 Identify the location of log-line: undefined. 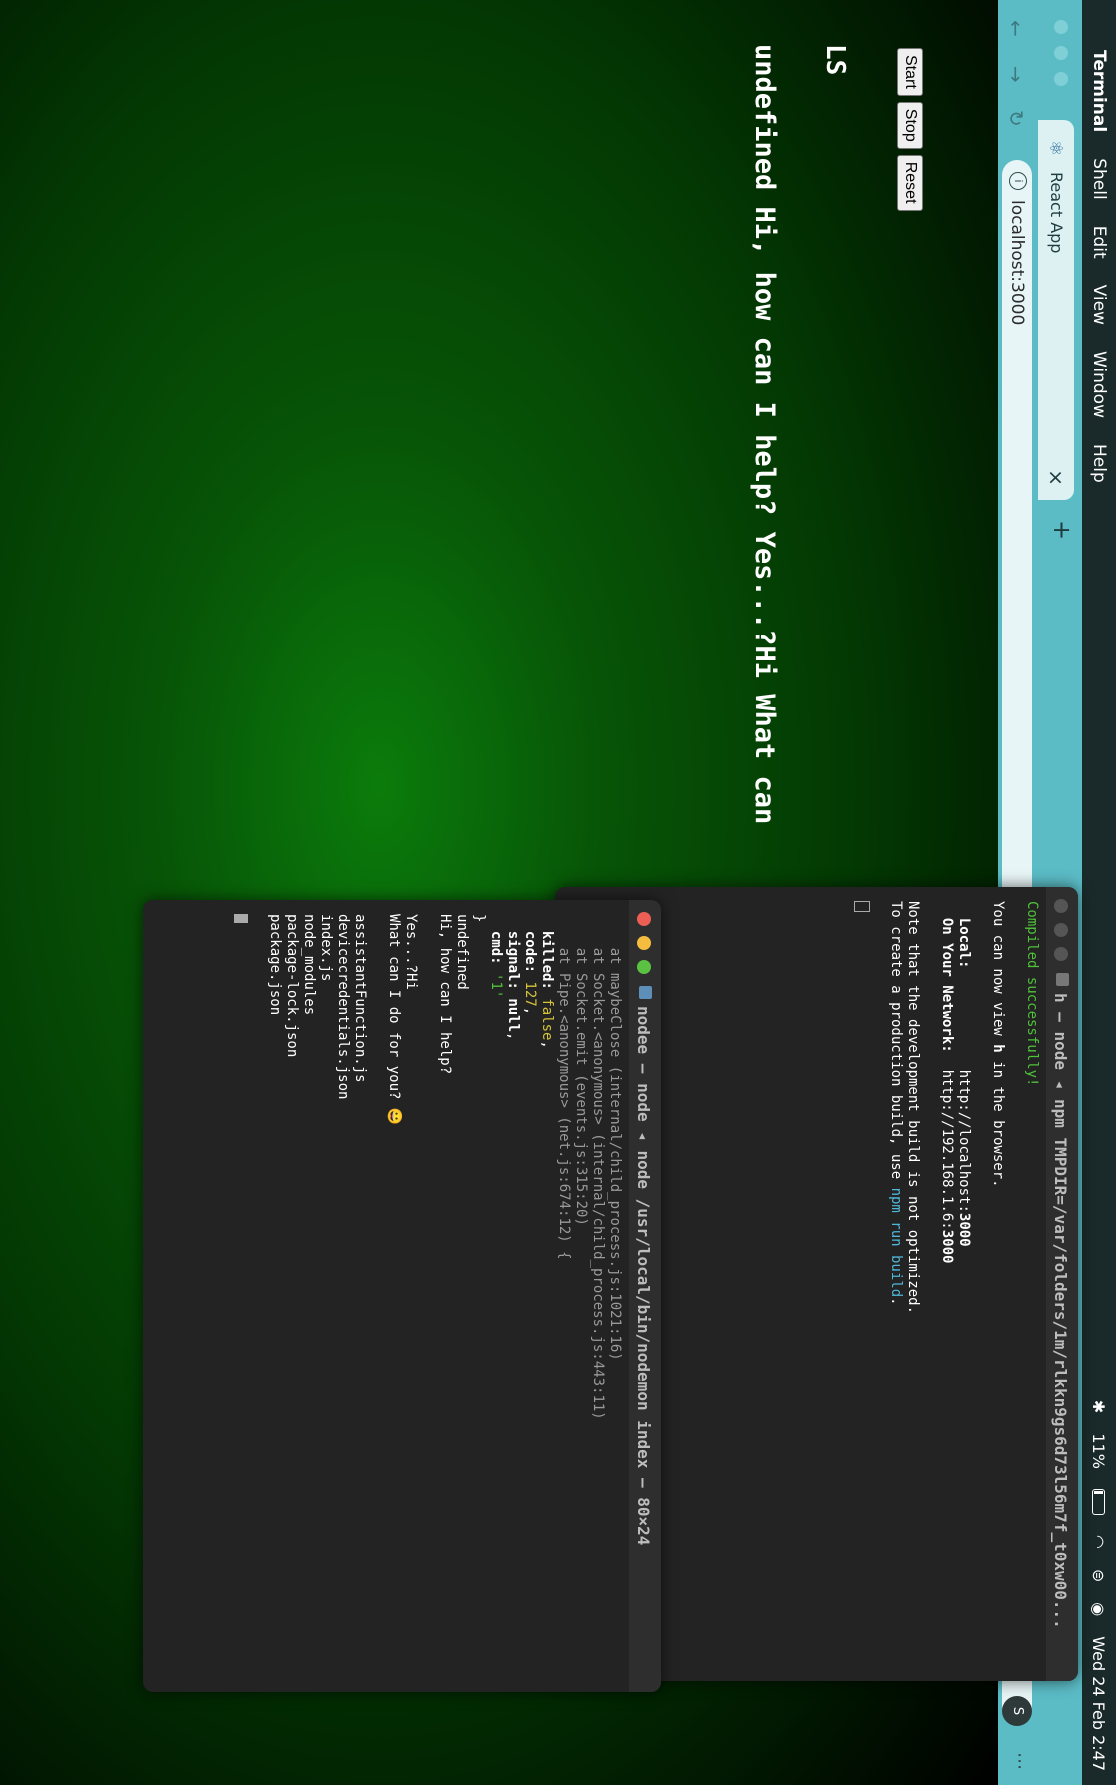
(462, 952).